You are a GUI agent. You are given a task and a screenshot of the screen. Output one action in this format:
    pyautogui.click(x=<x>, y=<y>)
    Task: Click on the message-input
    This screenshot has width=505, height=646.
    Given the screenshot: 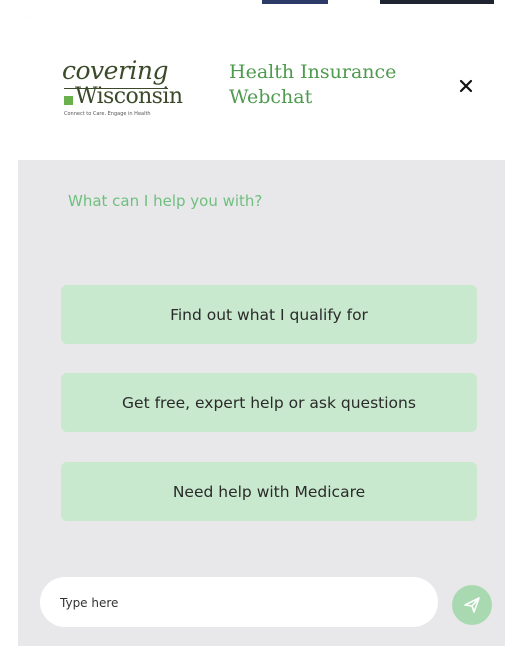 What is the action you would take?
    pyautogui.click(x=240, y=603)
    